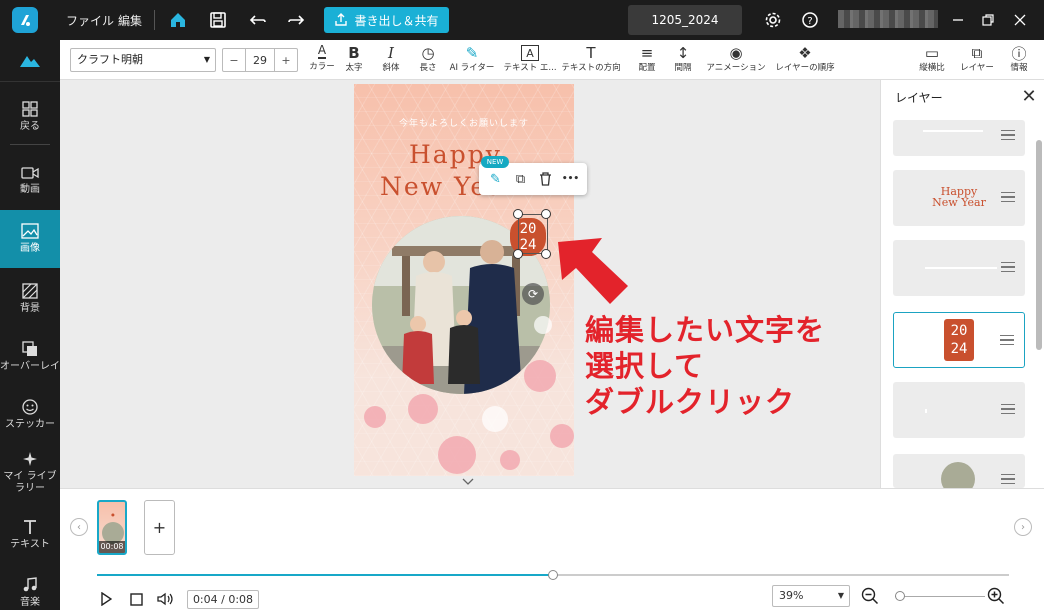 Image resolution: width=1044 pixels, height=610 pixels. Describe the element at coordinates (30, 482) in the screenshot. I see `nav-label: マイ ライブラリー` at that location.